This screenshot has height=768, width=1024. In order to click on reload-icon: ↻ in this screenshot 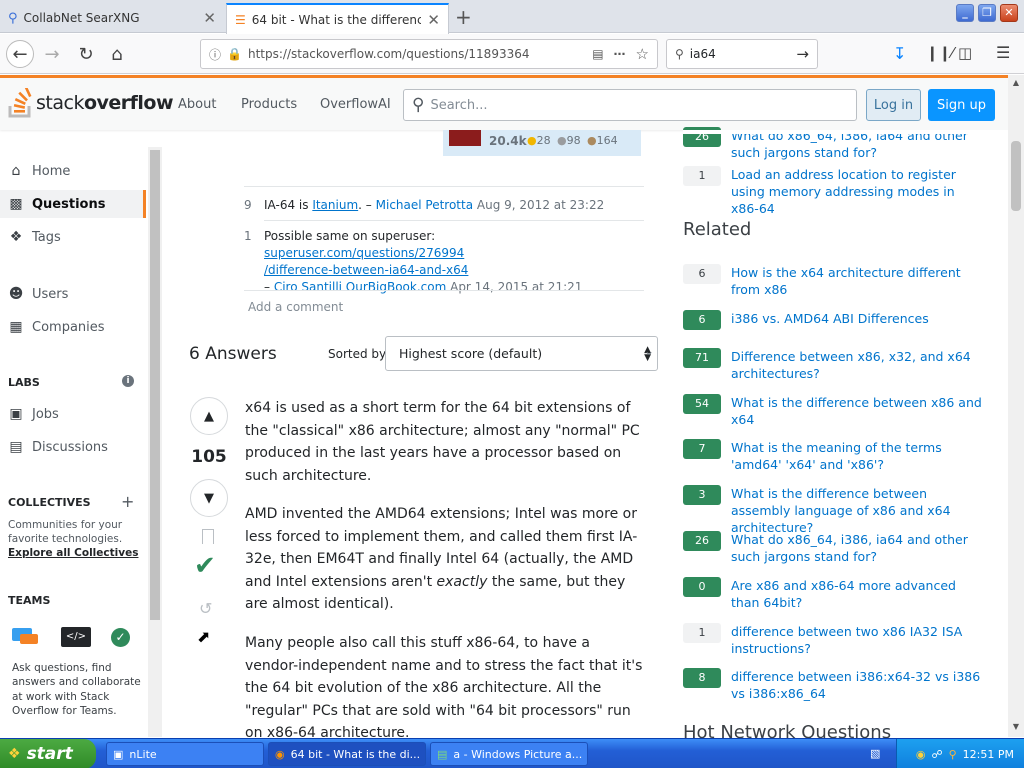, I will do `click(86, 54)`.